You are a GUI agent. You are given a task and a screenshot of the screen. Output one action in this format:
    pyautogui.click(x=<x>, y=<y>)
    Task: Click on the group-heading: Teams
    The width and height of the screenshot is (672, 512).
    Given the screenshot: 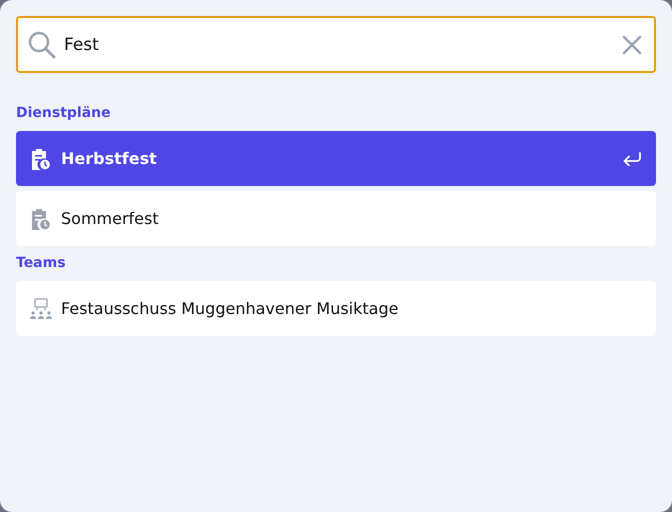 What is the action you would take?
    pyautogui.click(x=41, y=263)
    